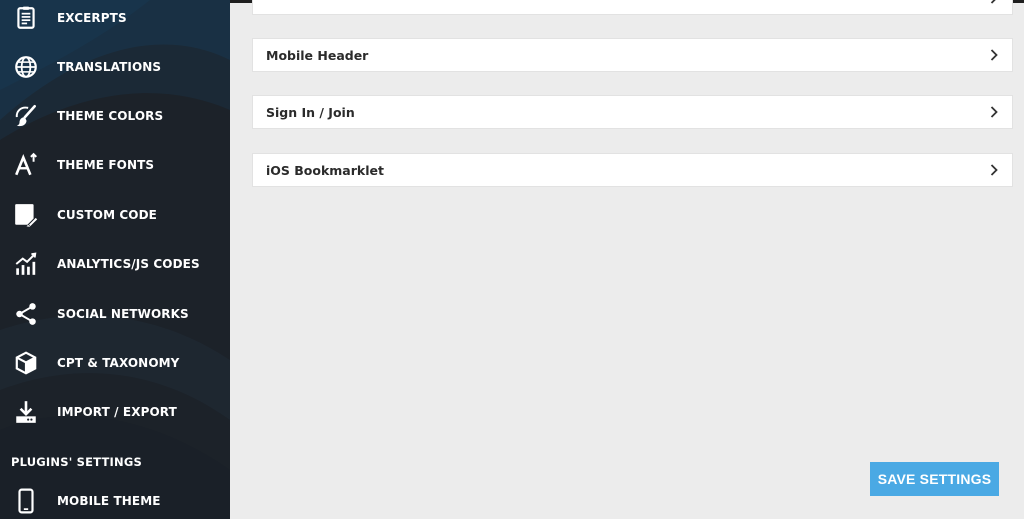  I want to click on sidebar-item-analytics: ANALYTICS/JS CODES, so click(115, 264).